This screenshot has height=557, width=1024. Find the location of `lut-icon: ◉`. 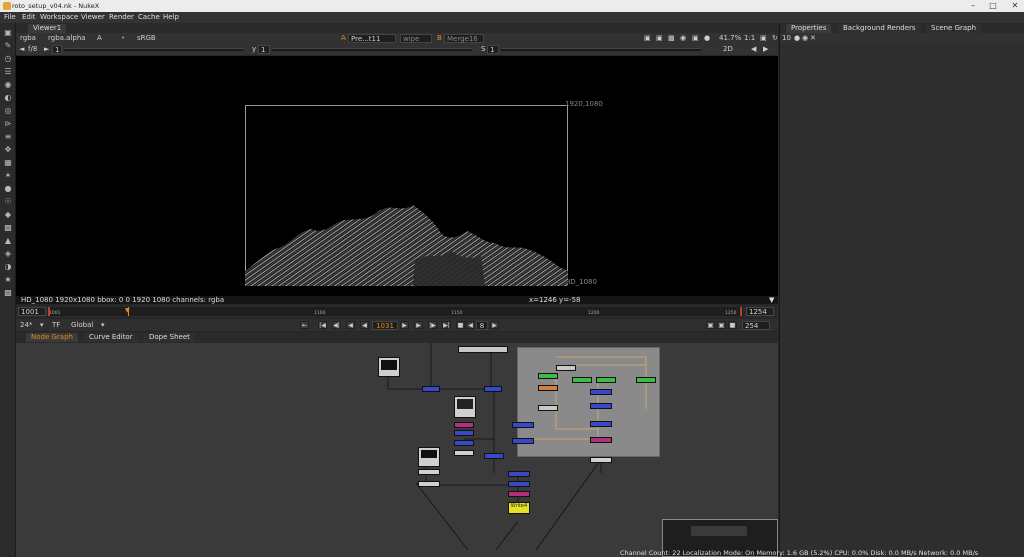

lut-icon: ◉ is located at coordinates (683, 38).